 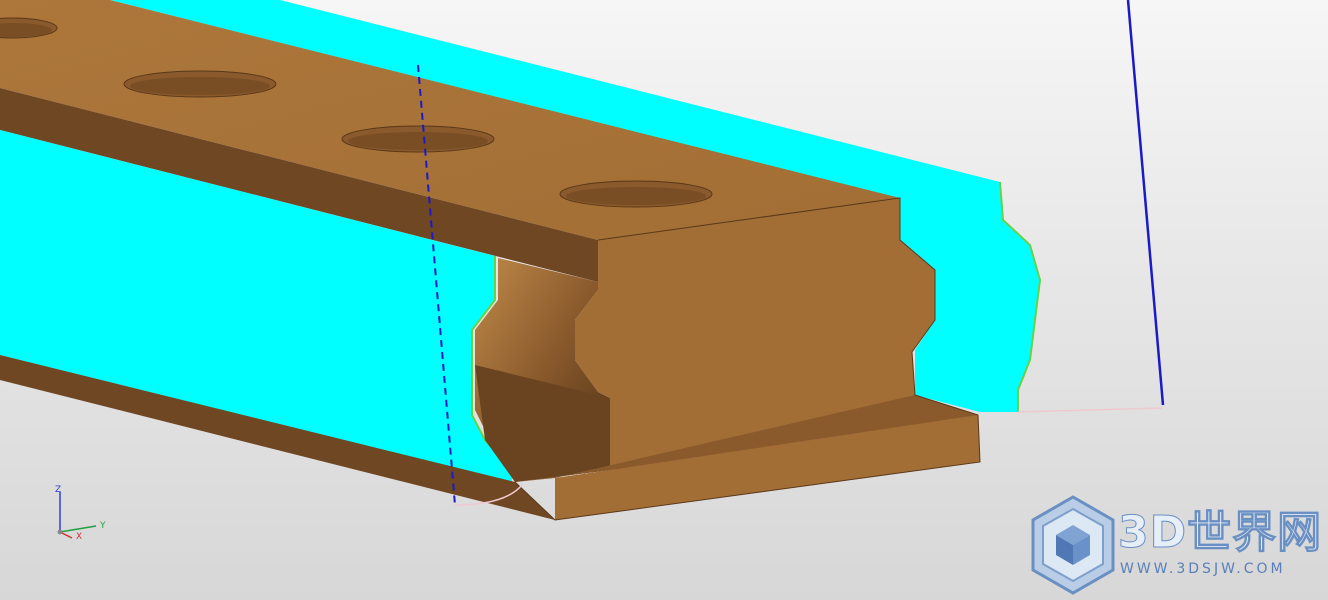 I want to click on triad-origin, so click(x=60, y=532).